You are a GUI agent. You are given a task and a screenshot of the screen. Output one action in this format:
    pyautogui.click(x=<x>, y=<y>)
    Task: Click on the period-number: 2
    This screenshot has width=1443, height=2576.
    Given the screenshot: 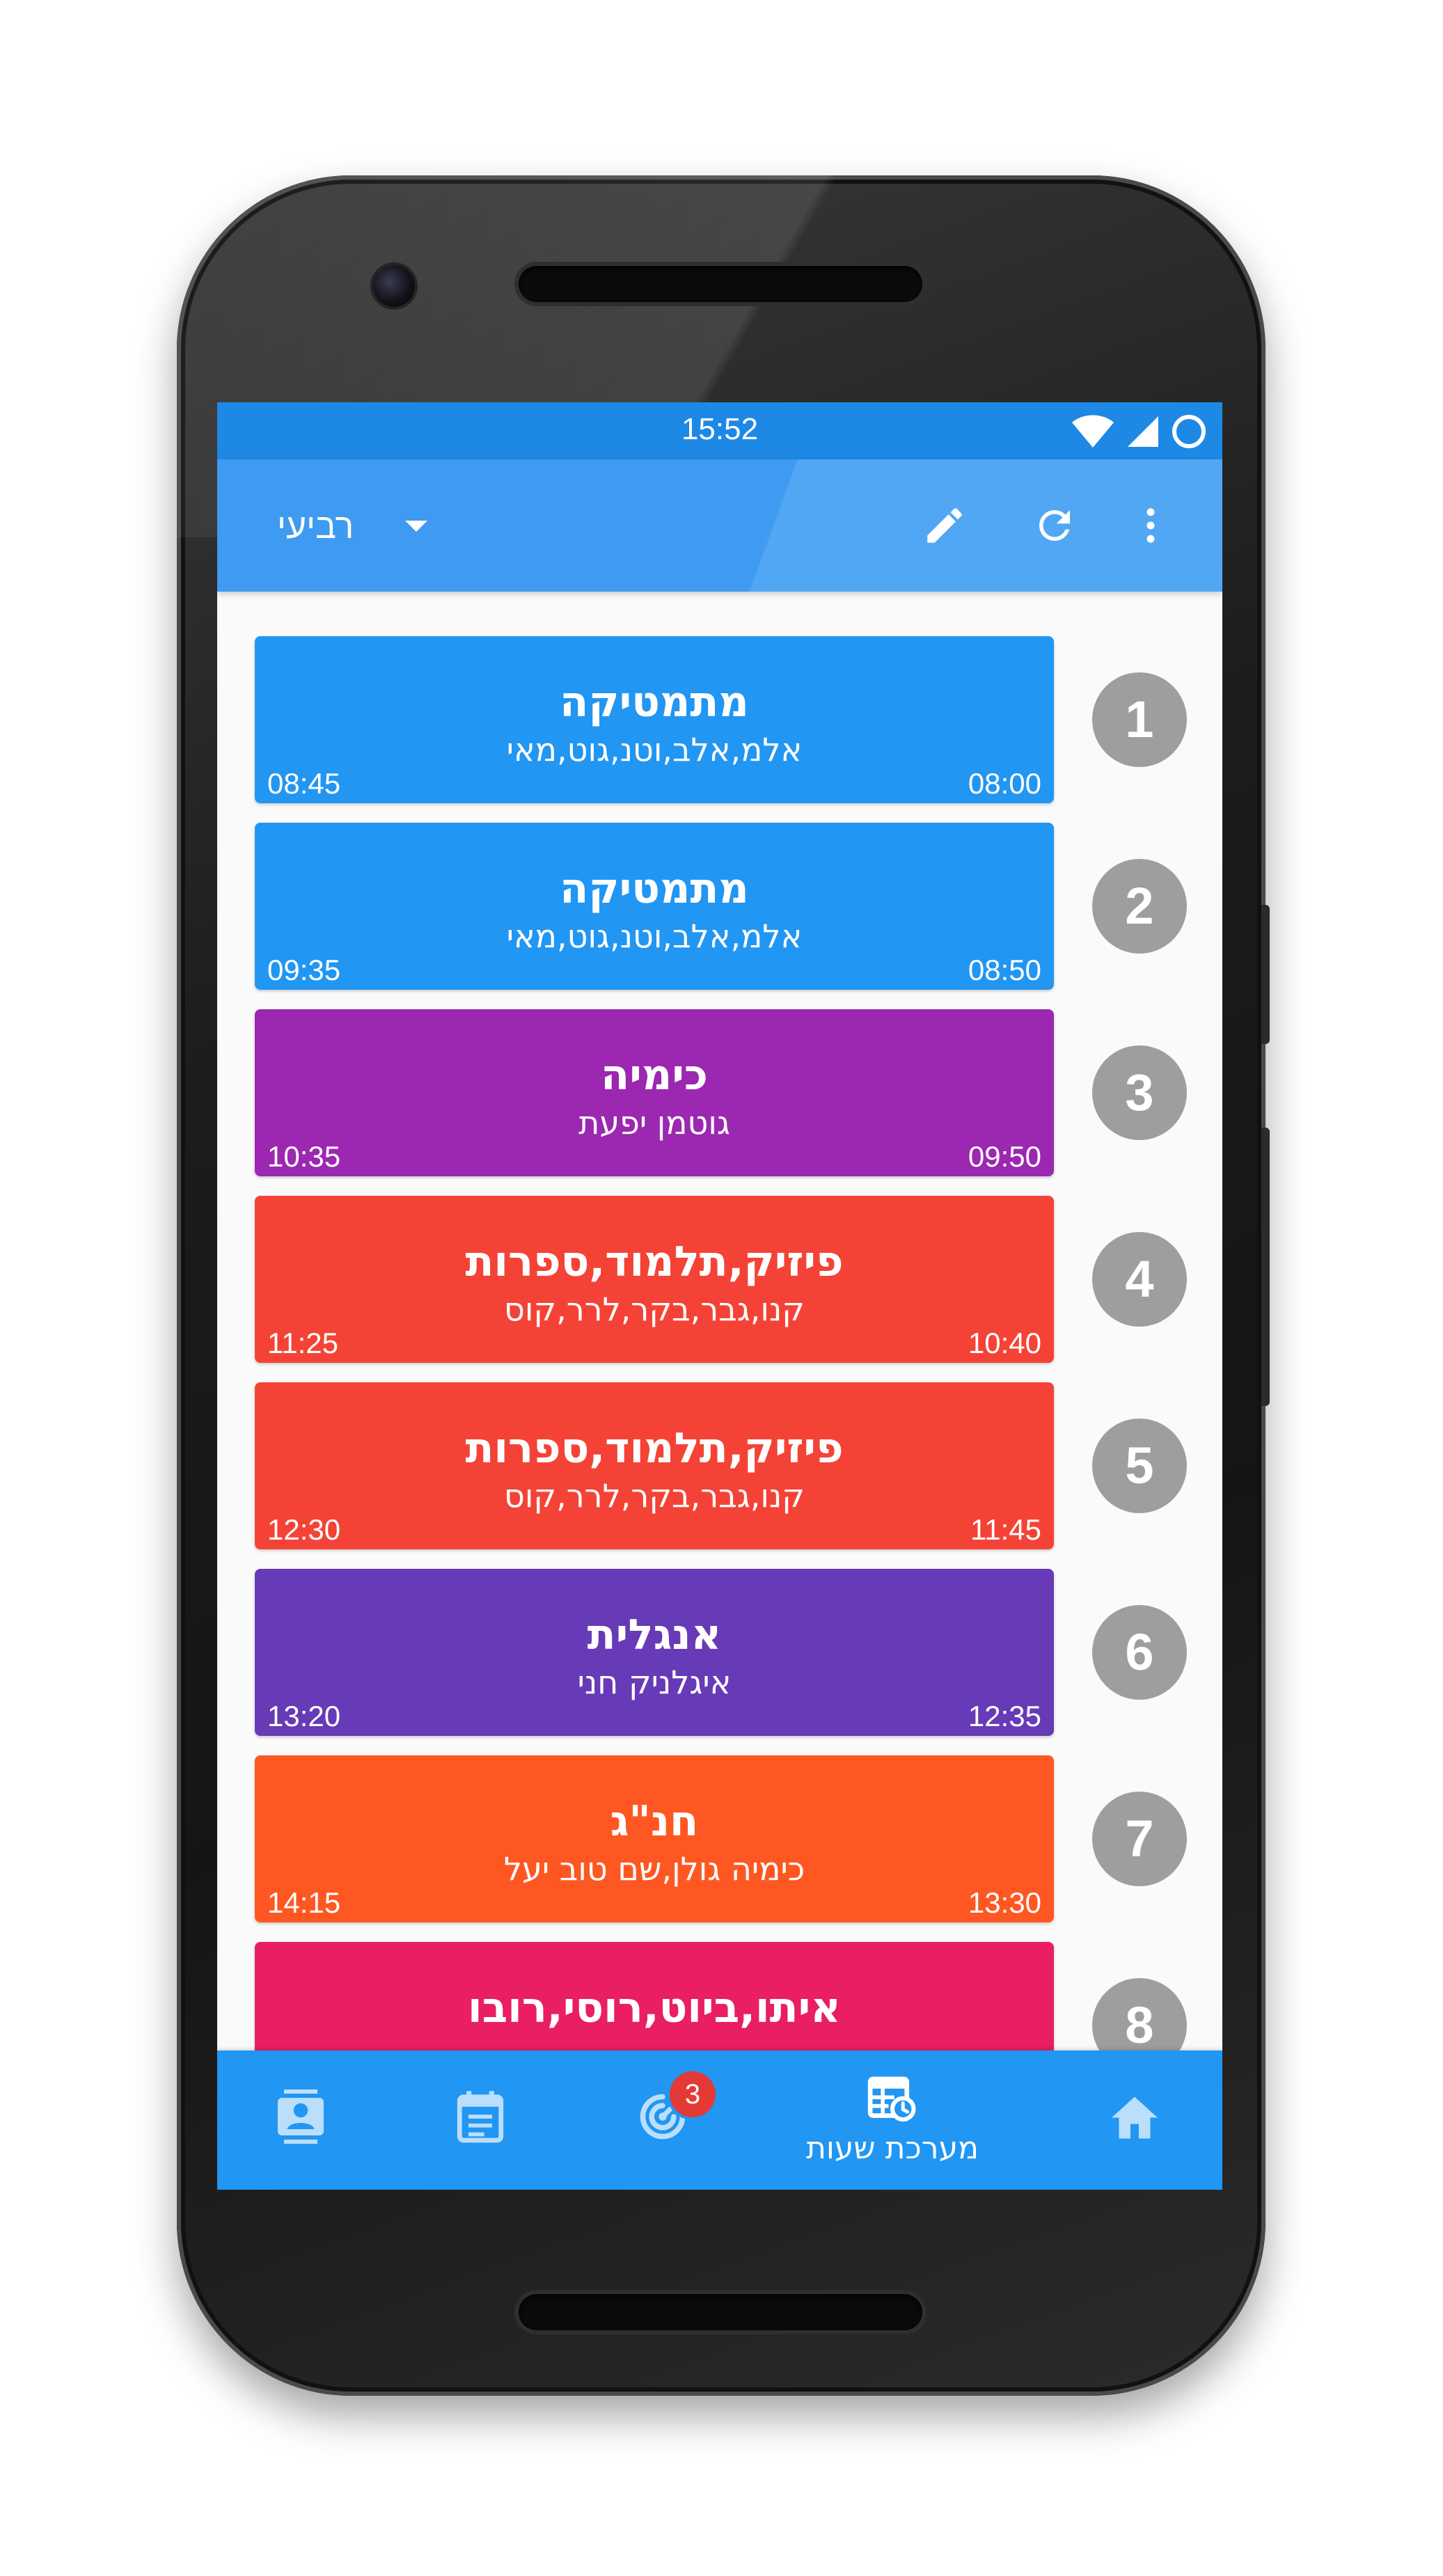 What is the action you would take?
    pyautogui.click(x=1139, y=906)
    